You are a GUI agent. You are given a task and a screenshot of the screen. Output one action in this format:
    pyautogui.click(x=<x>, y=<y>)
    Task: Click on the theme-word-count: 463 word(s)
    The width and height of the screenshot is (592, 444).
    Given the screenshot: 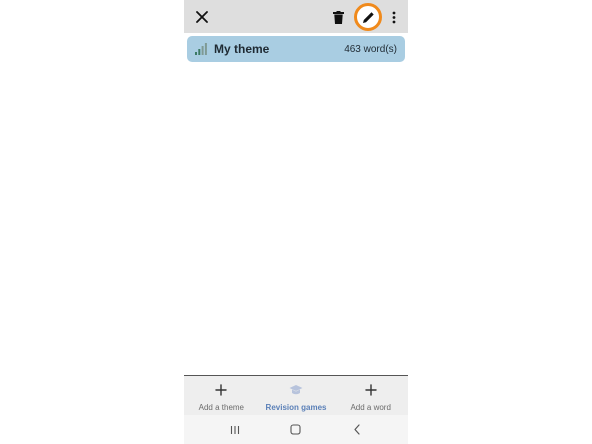 What is the action you would take?
    pyautogui.click(x=370, y=49)
    